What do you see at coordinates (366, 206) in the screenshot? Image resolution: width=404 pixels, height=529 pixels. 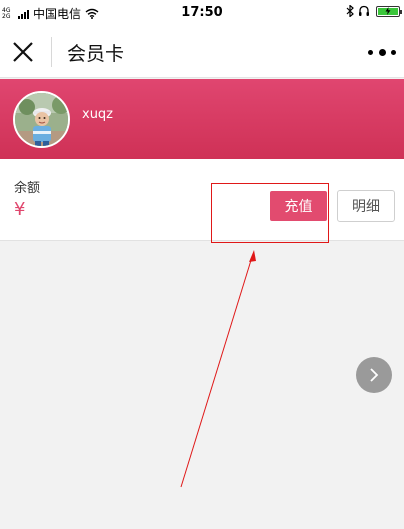 I see `detail-button: 明细` at bounding box center [366, 206].